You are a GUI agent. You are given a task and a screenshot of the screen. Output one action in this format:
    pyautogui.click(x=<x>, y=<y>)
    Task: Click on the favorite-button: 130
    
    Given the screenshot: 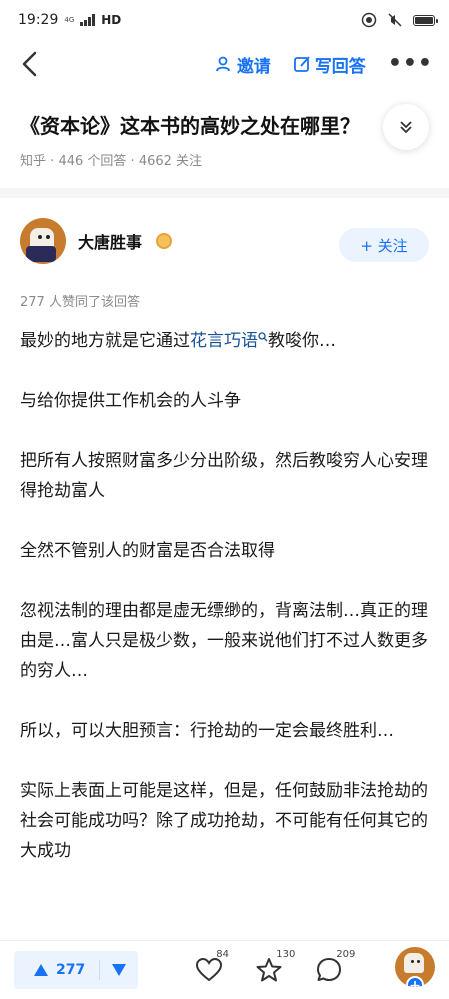 What is the action you would take?
    pyautogui.click(x=274, y=967)
    